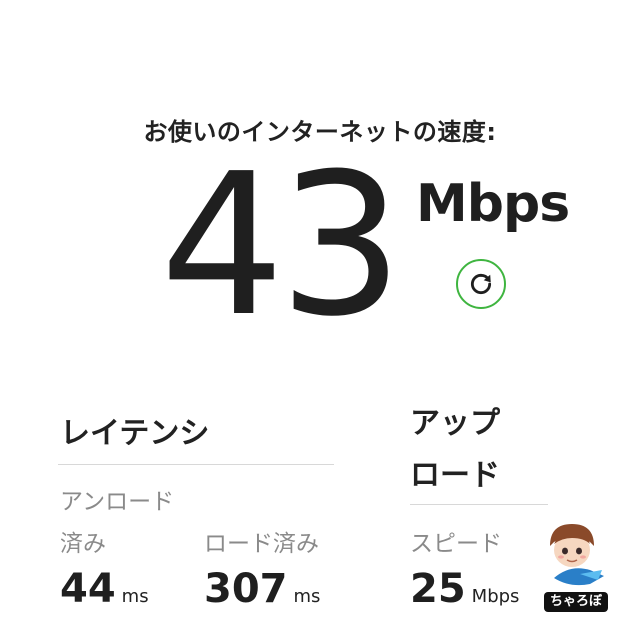 Image resolution: width=640 pixels, height=640 pixels. Describe the element at coordinates (577, 555) in the screenshot. I see `mascot-image` at that location.